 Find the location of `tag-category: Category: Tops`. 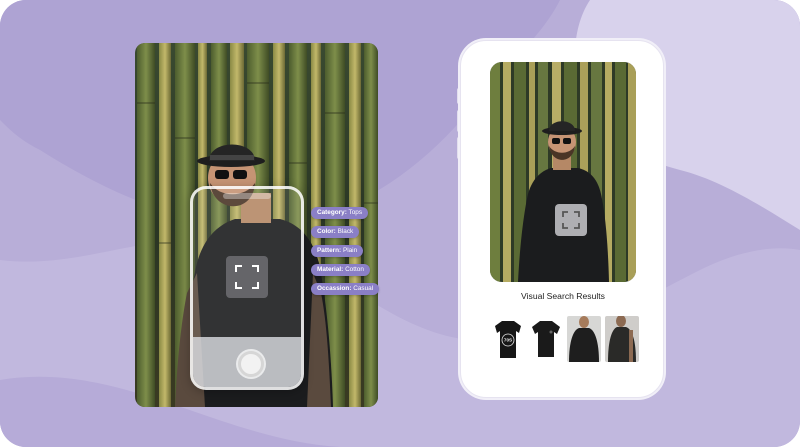

tag-category: Category: Tops is located at coordinates (340, 213).